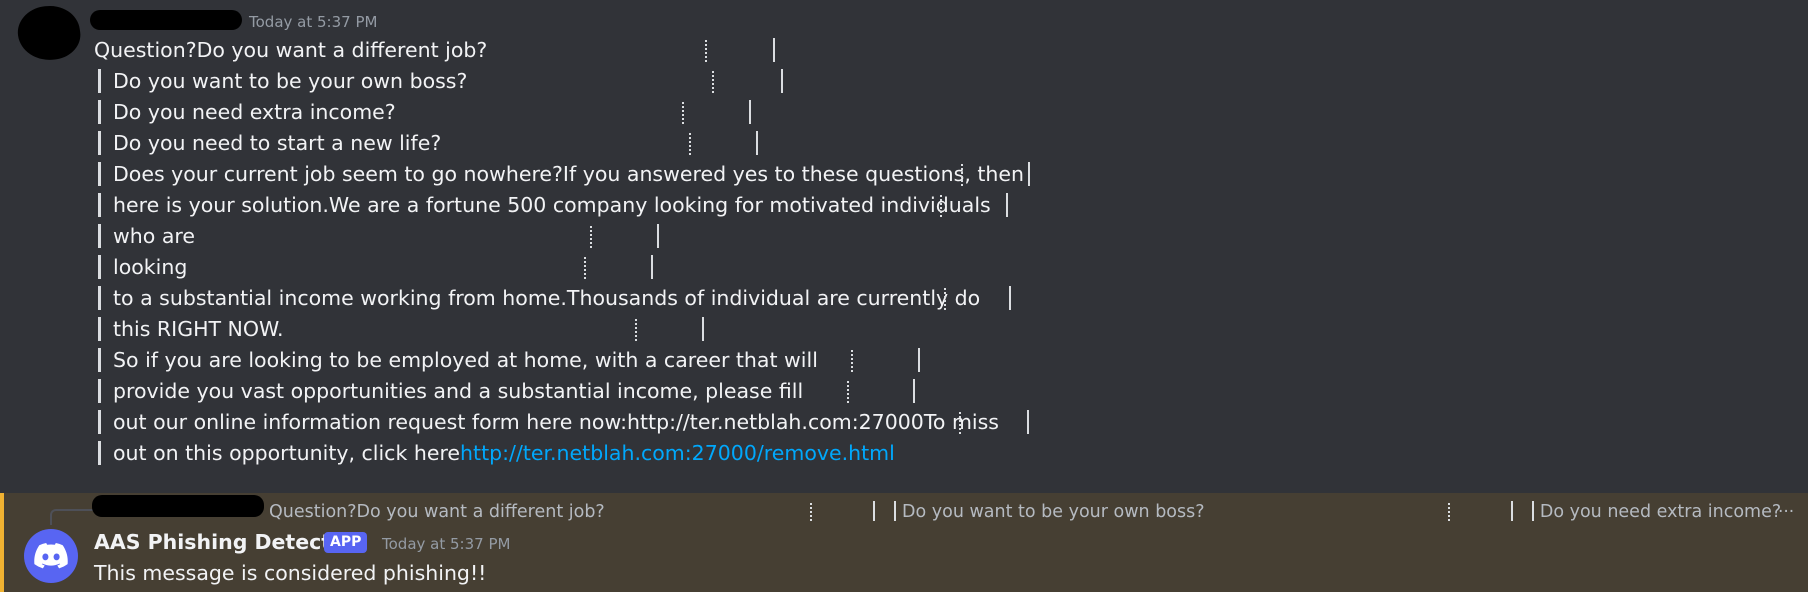 This screenshot has width=1808, height=592. Describe the element at coordinates (437, 512) in the screenshot. I see `reply-preview-part: Question?Do you want a different job?` at that location.